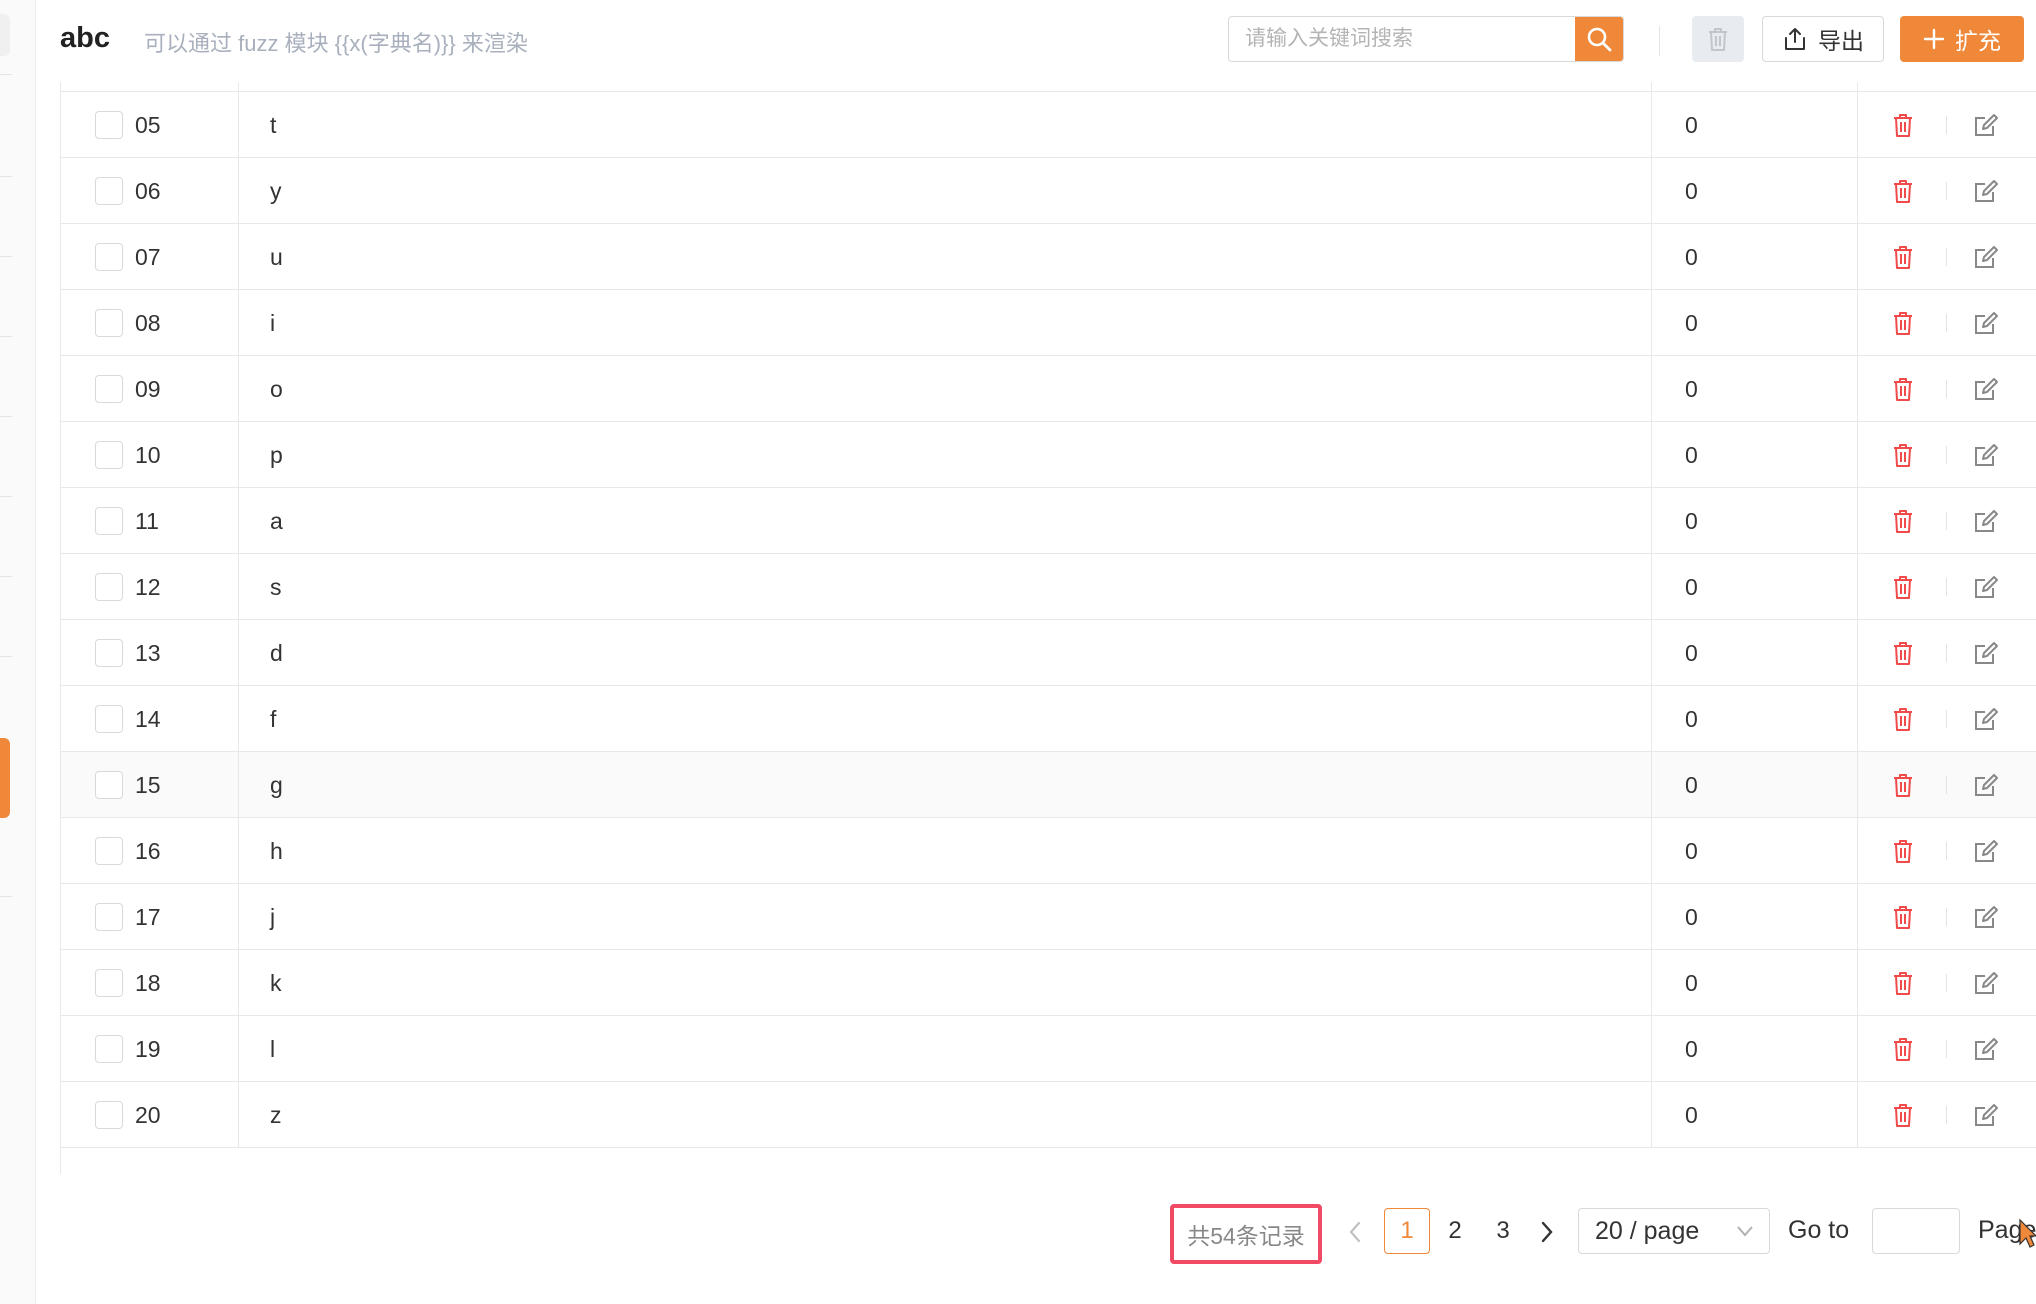  I want to click on trash-icon, so click(1718, 39).